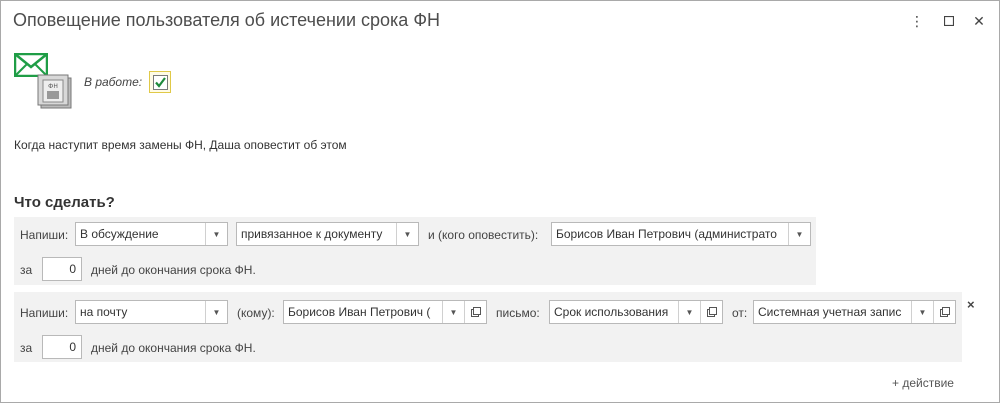 This screenshot has width=1000, height=403. Describe the element at coordinates (666, 234) in the screenshot. I see `notify-user-value: Борисов Иван Петрович (администрато` at that location.